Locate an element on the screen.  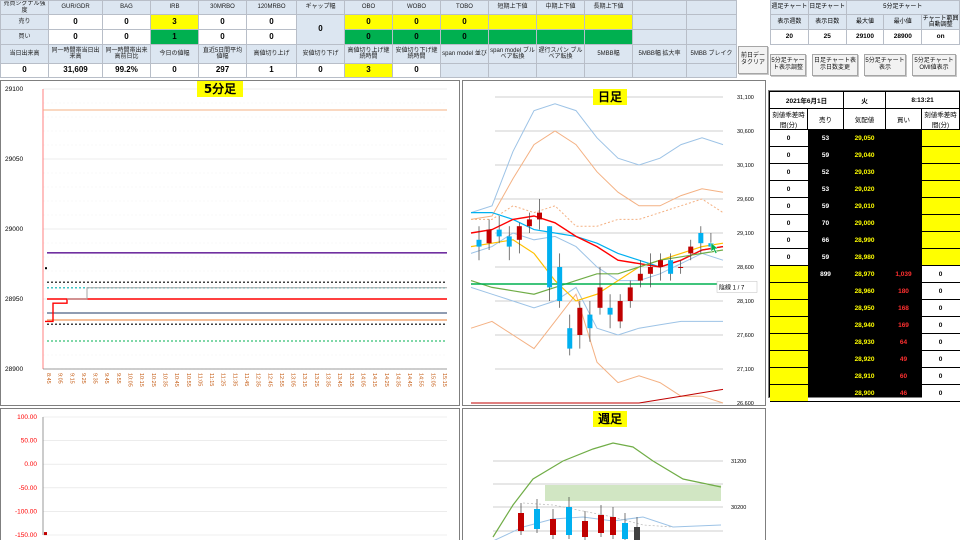
clear-data-button: 前日データクリア is located at coordinates (753, 60).